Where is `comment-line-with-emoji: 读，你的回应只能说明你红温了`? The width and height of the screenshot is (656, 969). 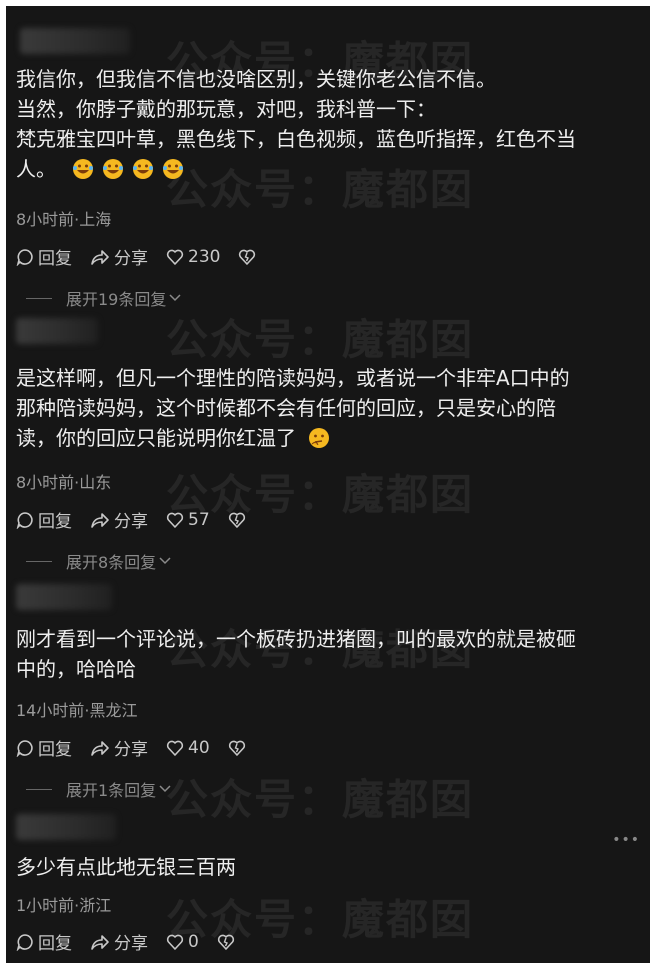 comment-line-with-emoji: 读，你的回应只能说明你红温了 is located at coordinates (328, 438).